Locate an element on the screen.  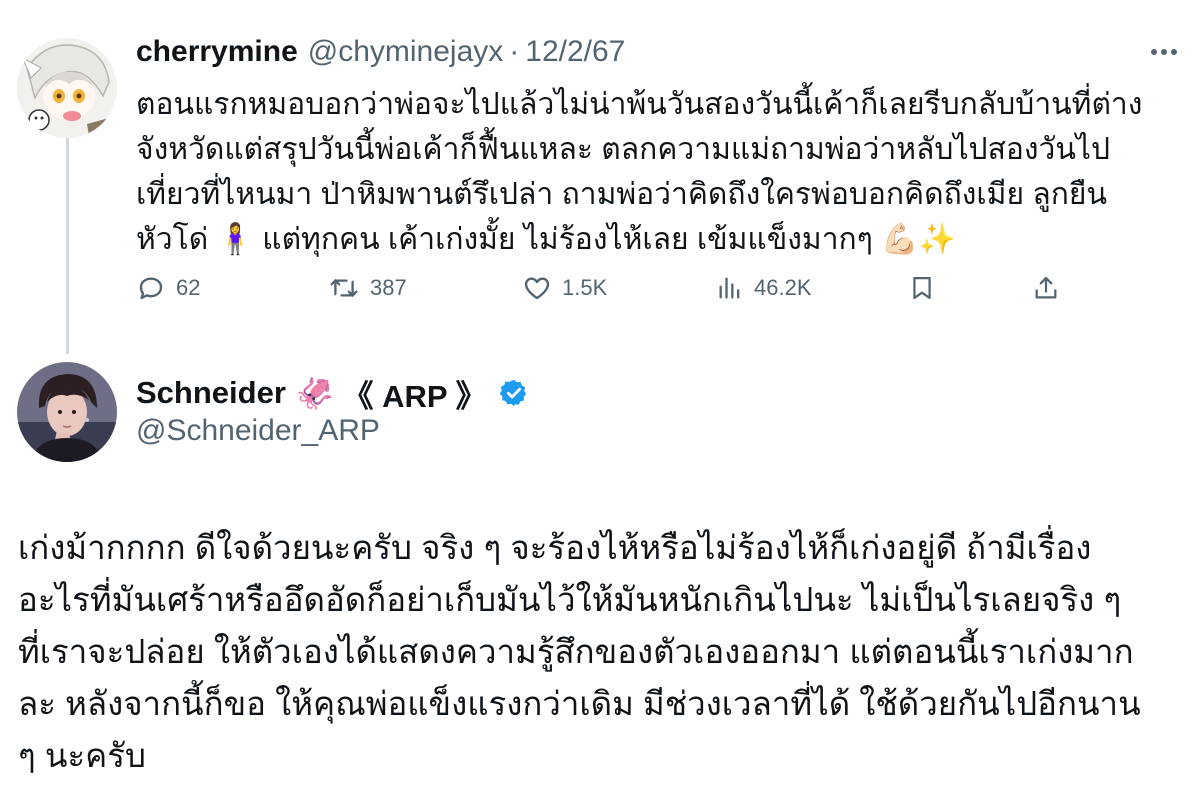
reply-icon is located at coordinates (151, 288).